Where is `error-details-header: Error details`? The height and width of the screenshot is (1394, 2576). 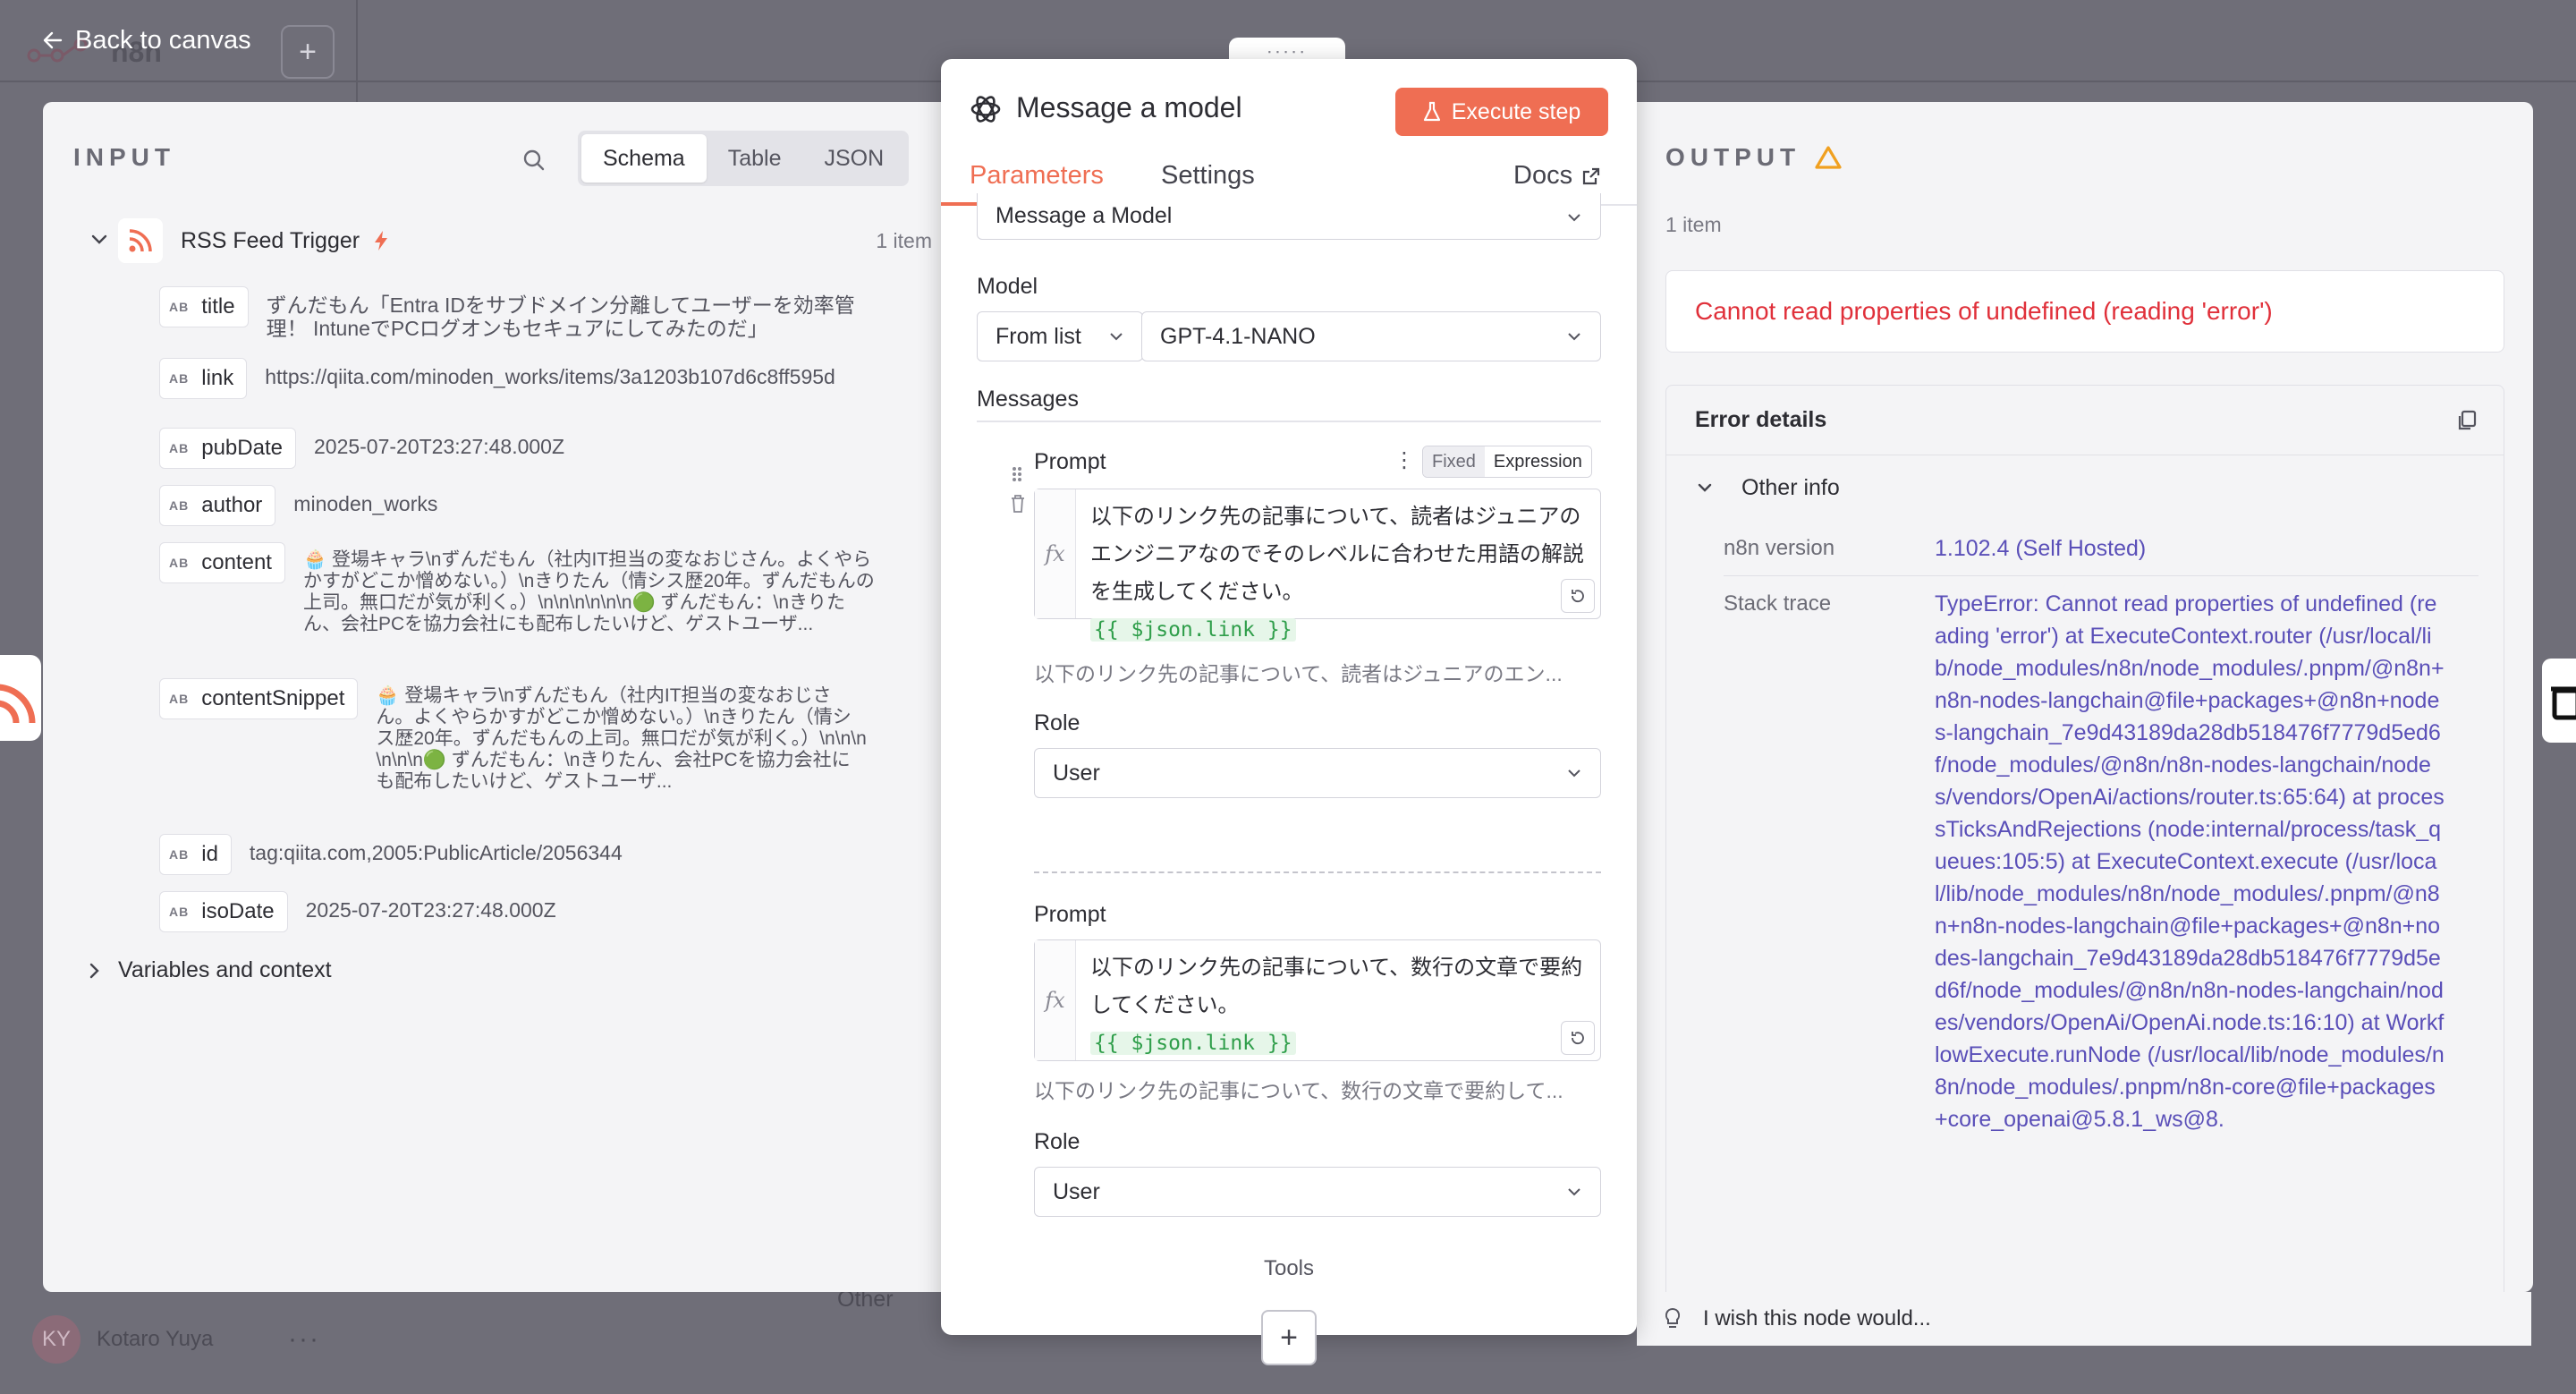 error-details-header: Error details is located at coordinates (2085, 420).